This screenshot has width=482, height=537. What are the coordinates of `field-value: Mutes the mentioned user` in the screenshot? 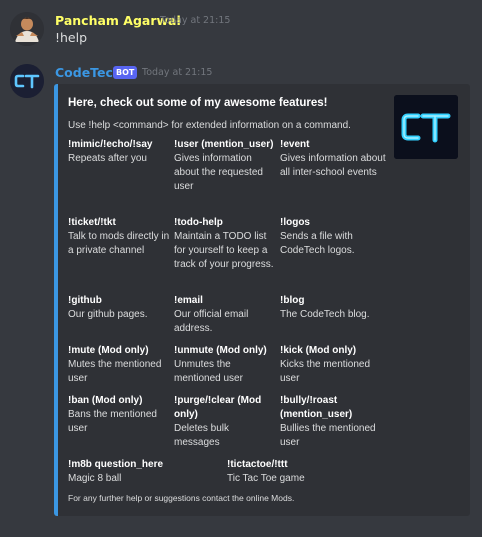 It's located at (115, 371).